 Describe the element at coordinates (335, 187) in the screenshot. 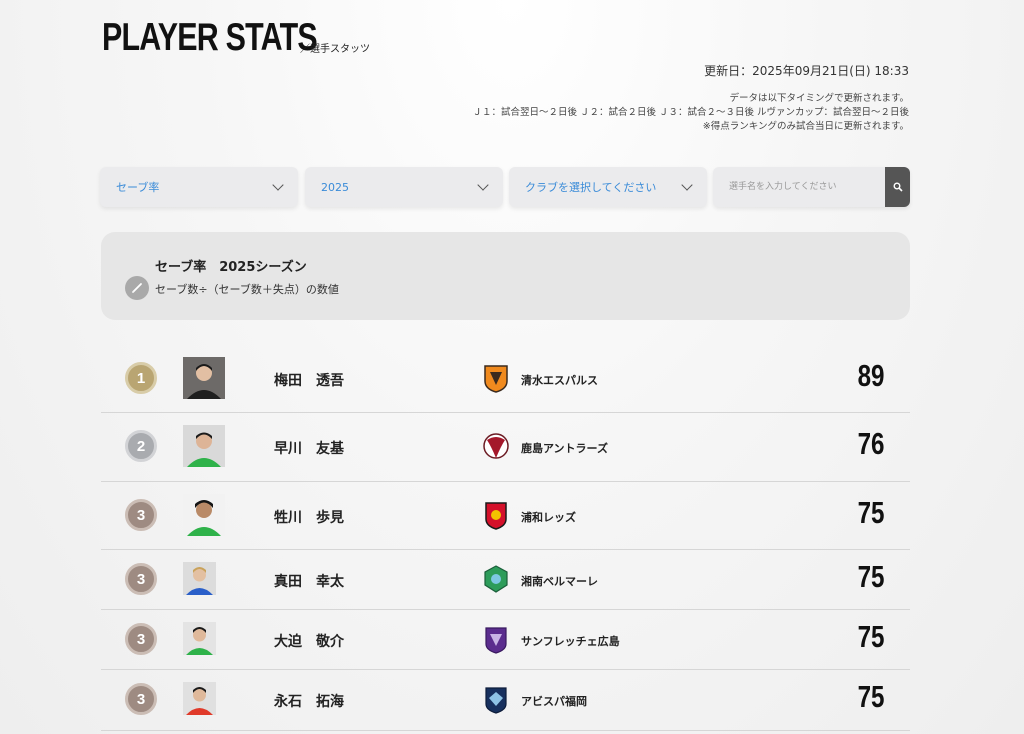

I see `season-select-value: 2025` at that location.